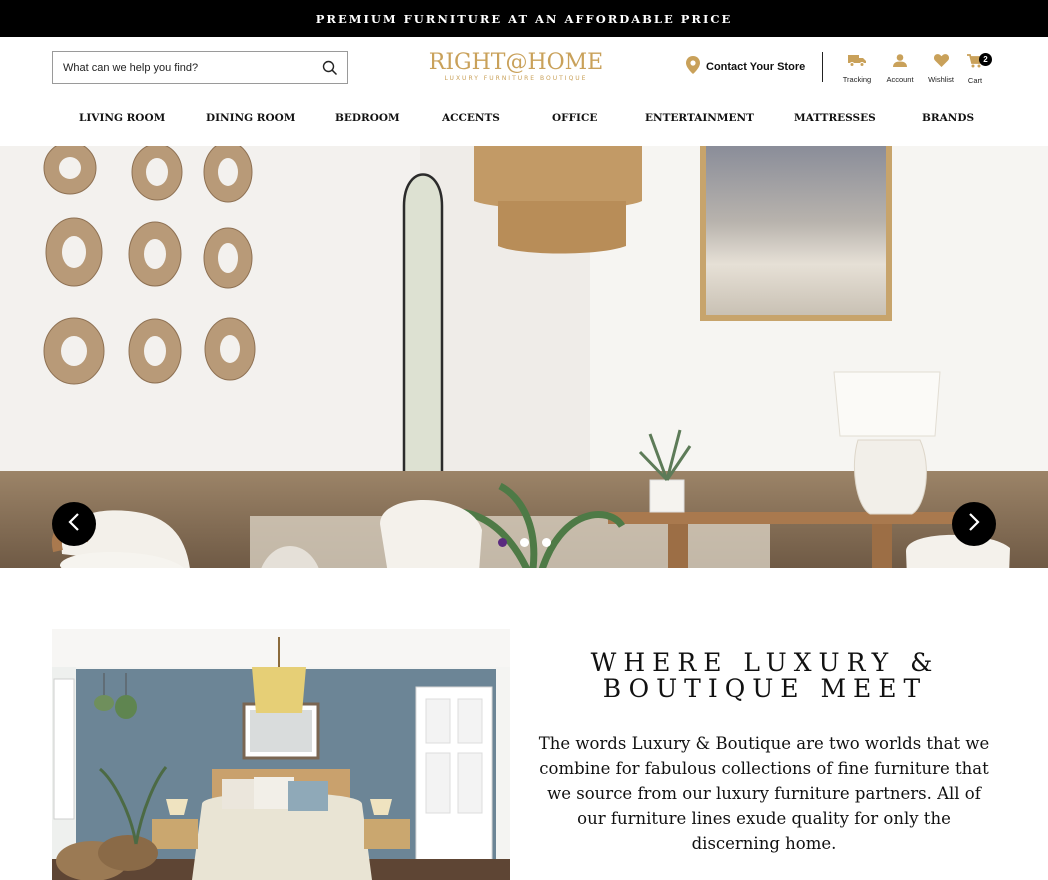 Image resolution: width=1048 pixels, height=880 pixels. I want to click on heart-icon, so click(941, 63).